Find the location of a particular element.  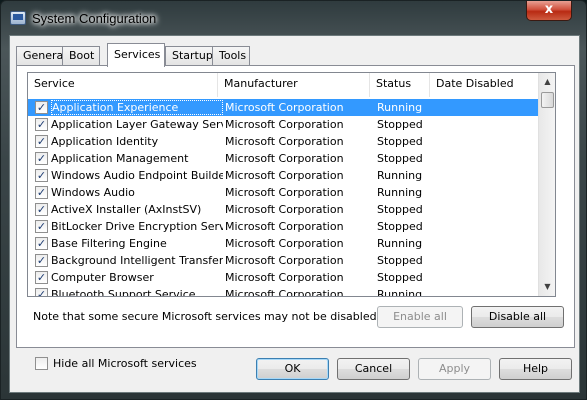

hide-microsoft-services-checkbox is located at coordinates (41, 363).